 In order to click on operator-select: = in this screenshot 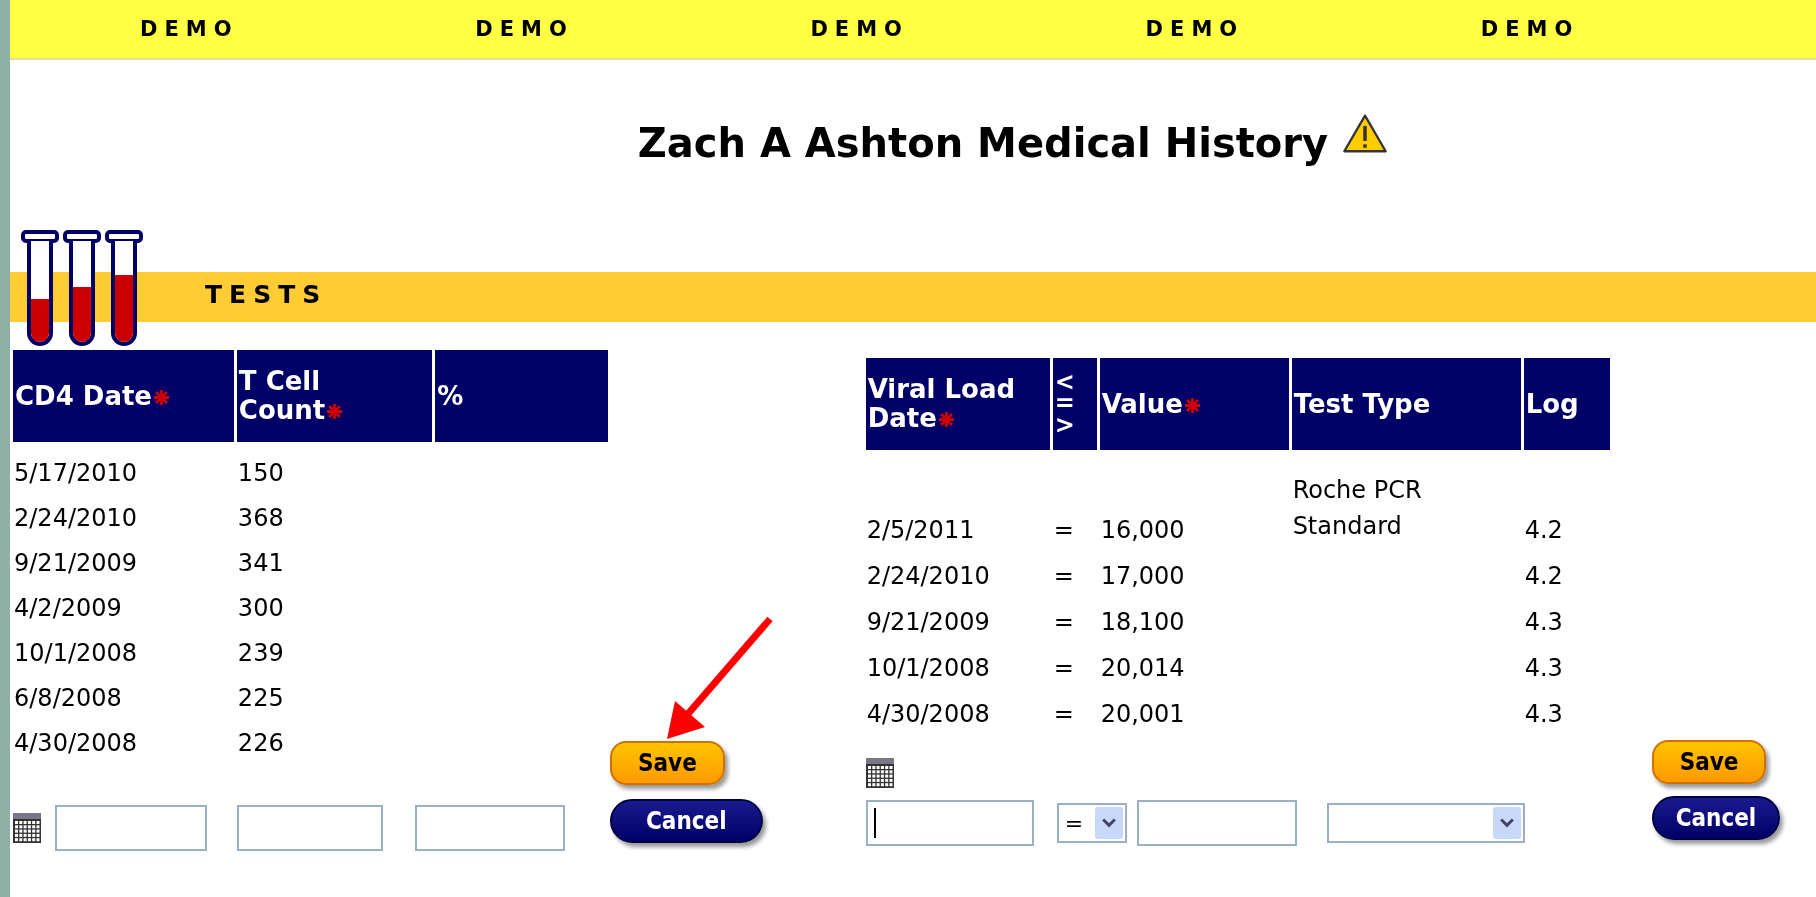, I will do `click(1091, 823)`.